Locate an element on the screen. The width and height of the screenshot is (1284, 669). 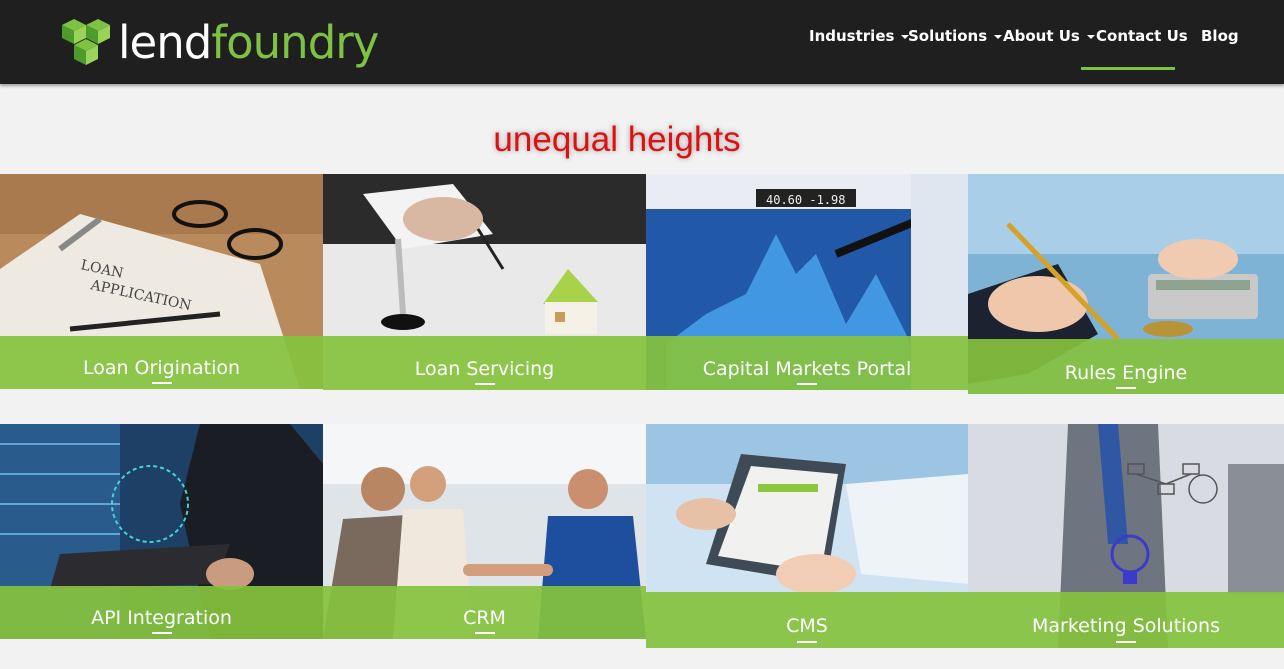
tile-loan-servicing: Loan Servicing is located at coordinates (484, 282).